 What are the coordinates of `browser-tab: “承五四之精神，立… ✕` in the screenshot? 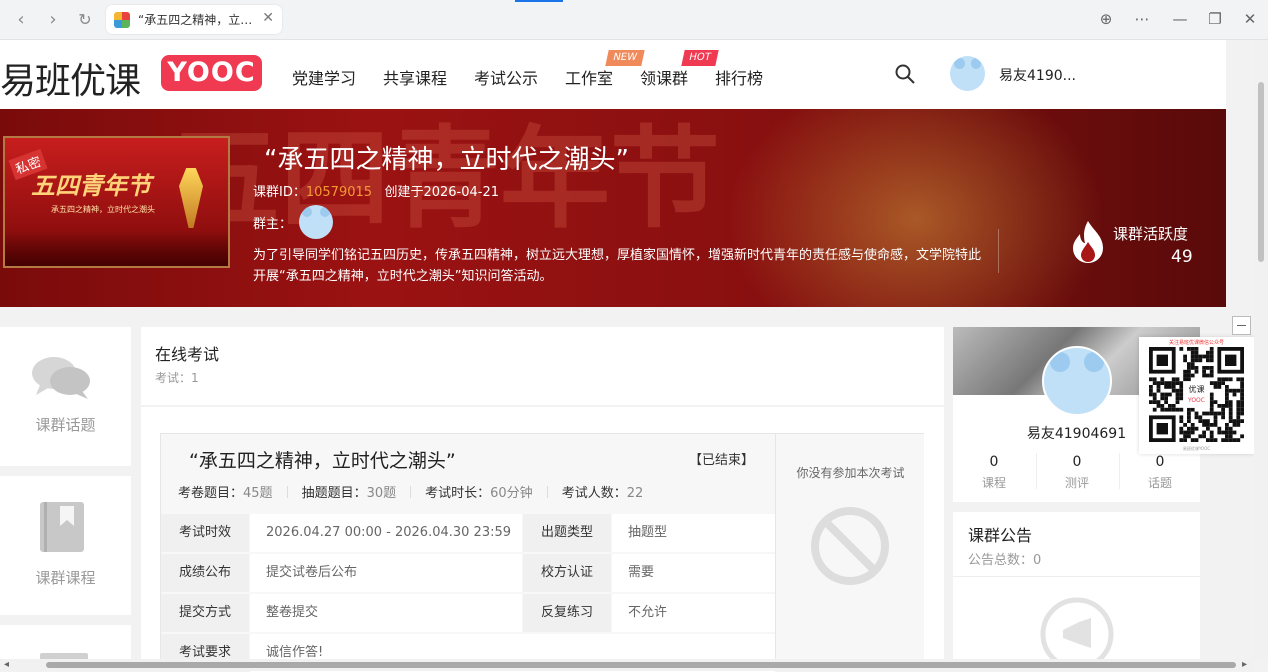 It's located at (194, 19).